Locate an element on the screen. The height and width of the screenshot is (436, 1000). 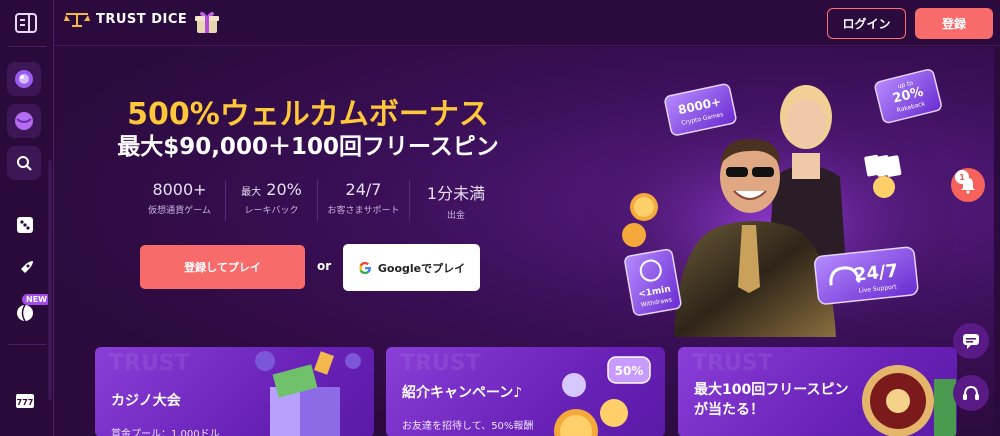
promo-card-referral: TRUST 紹介キャンペーン♪ お友達を招待して、50%報酬 50% is located at coordinates (525, 391).